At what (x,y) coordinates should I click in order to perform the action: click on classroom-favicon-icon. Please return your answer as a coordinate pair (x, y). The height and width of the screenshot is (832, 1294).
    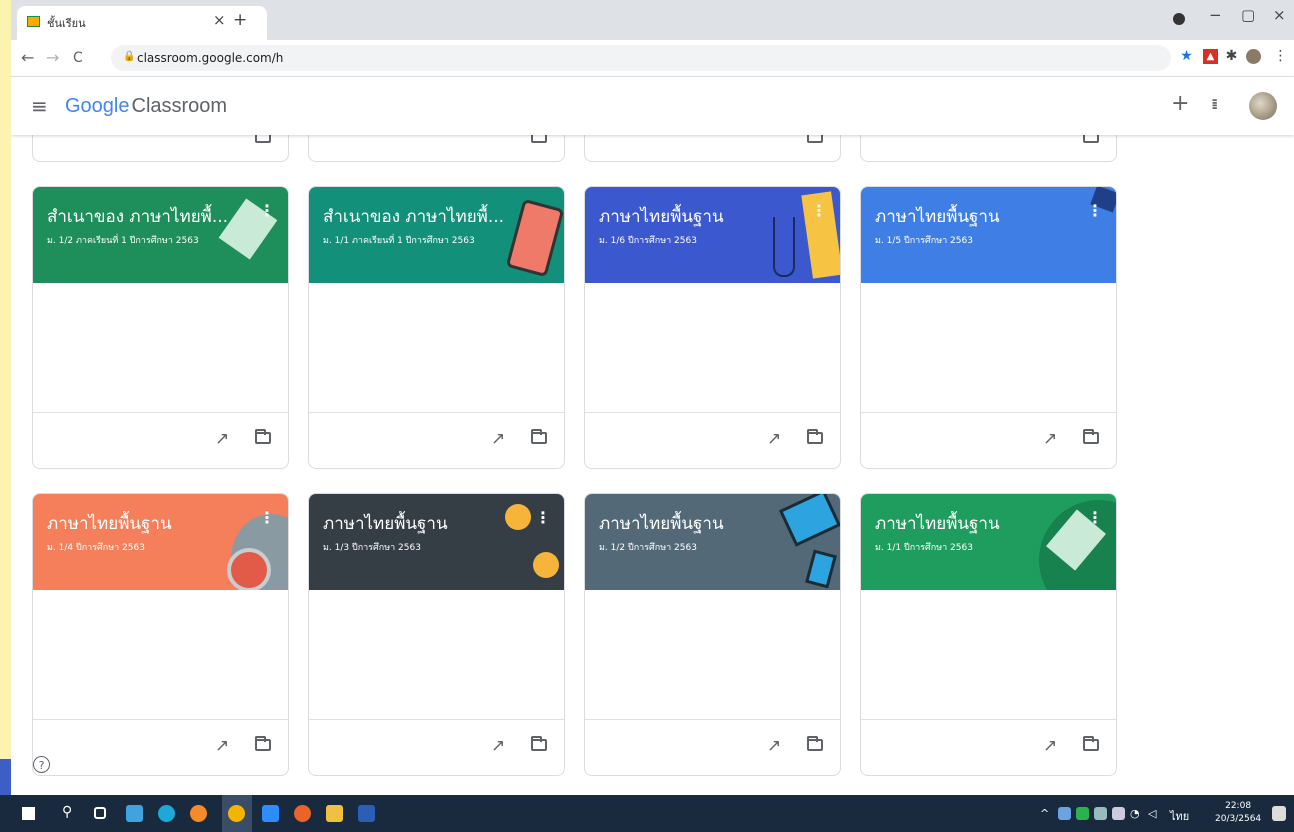
    Looking at the image, I should click on (33, 21).